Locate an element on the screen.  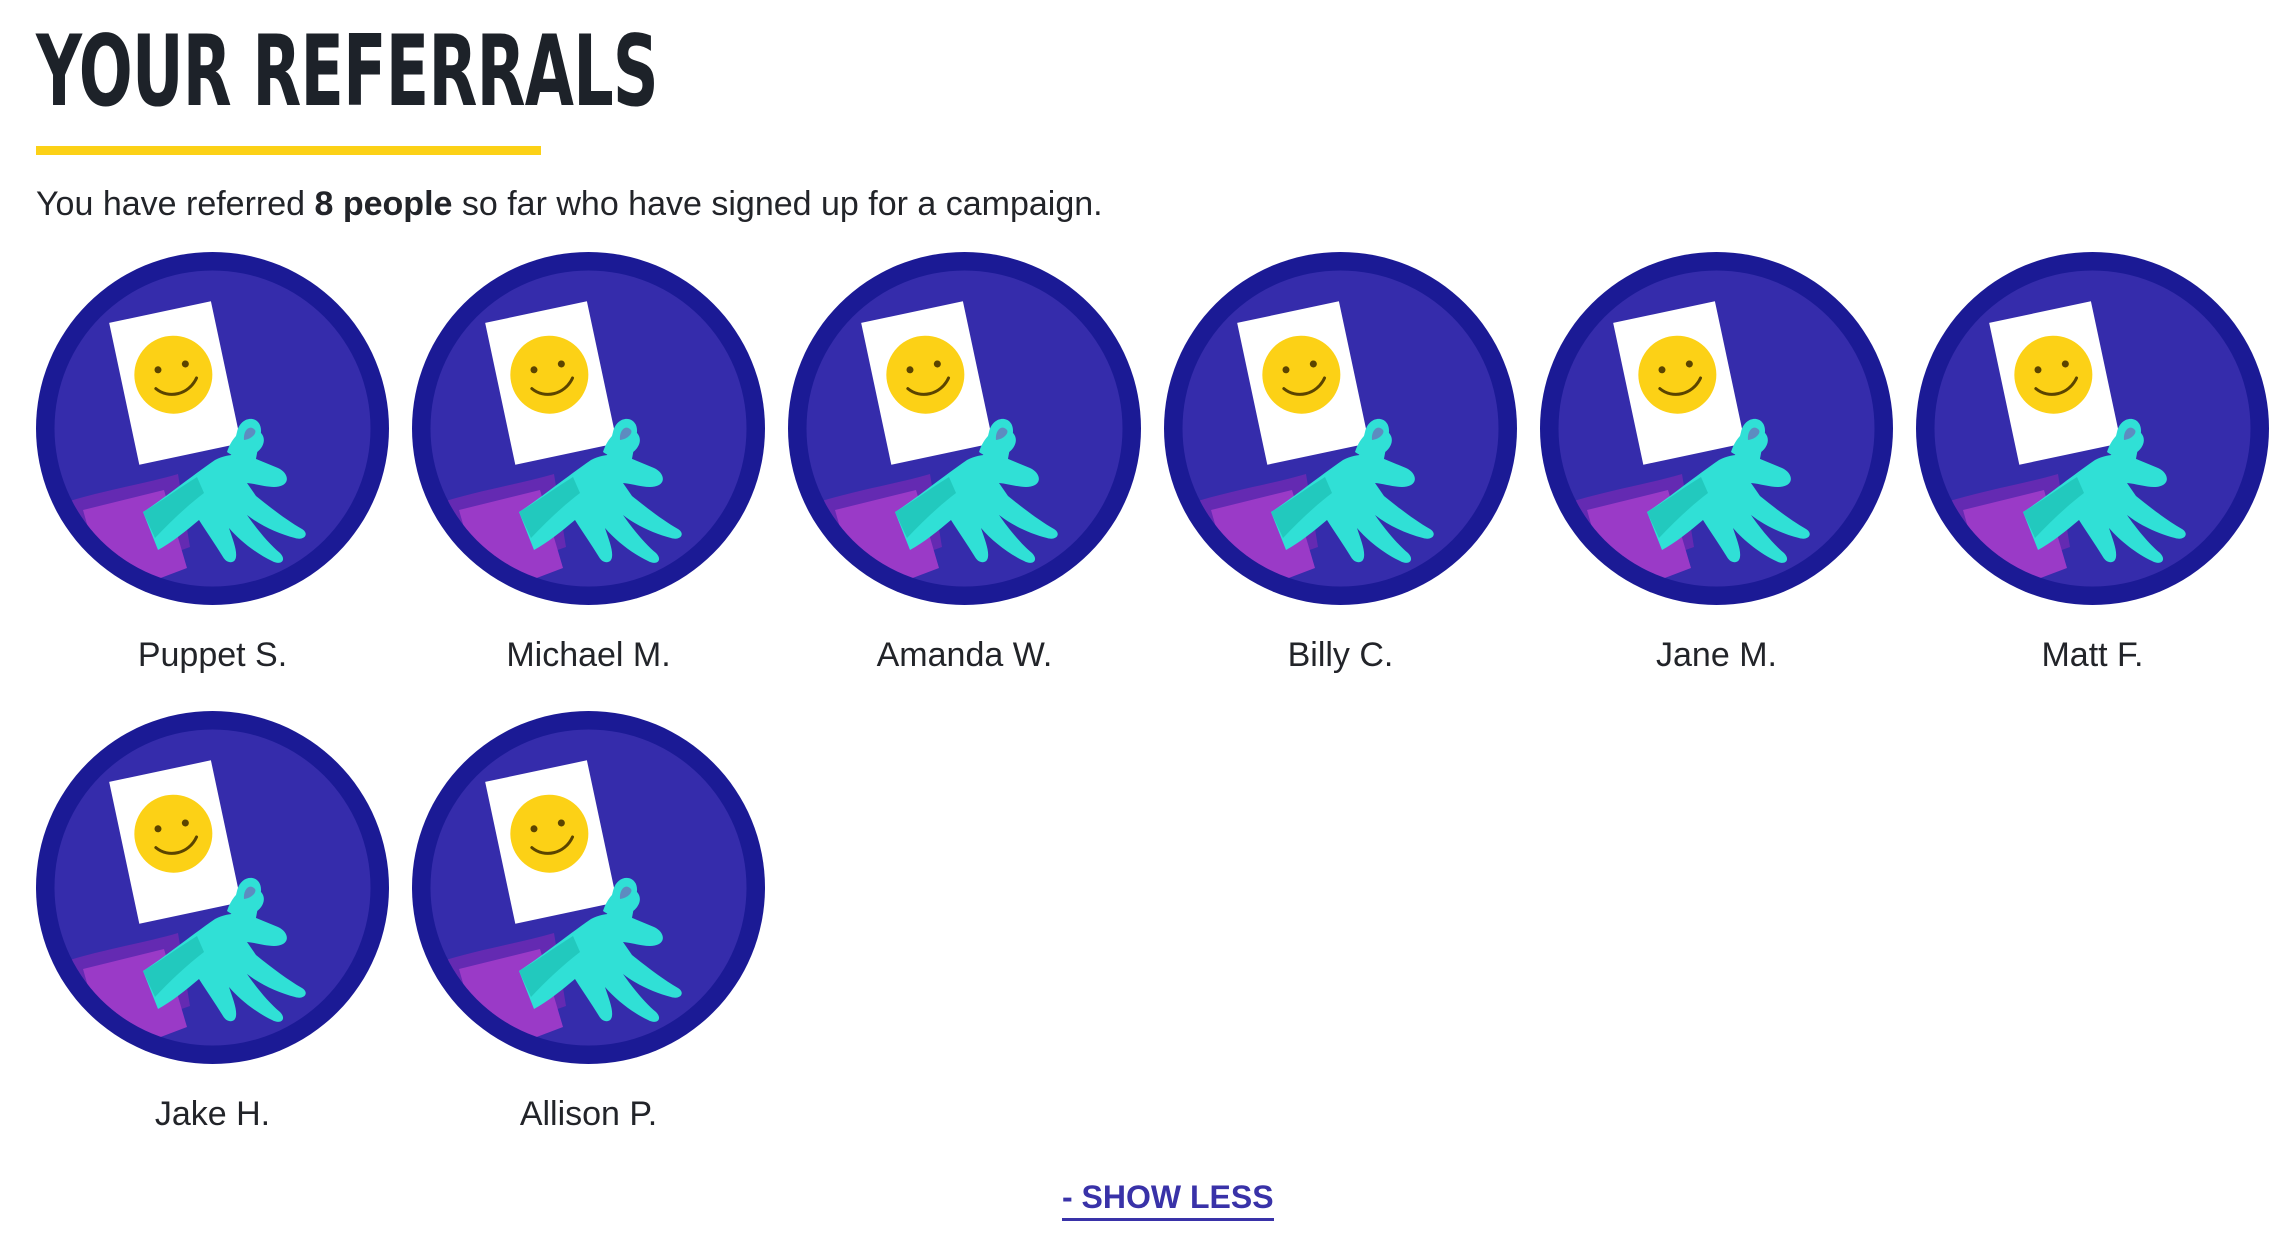
referral-card: Jake H. is located at coordinates (212, 926).